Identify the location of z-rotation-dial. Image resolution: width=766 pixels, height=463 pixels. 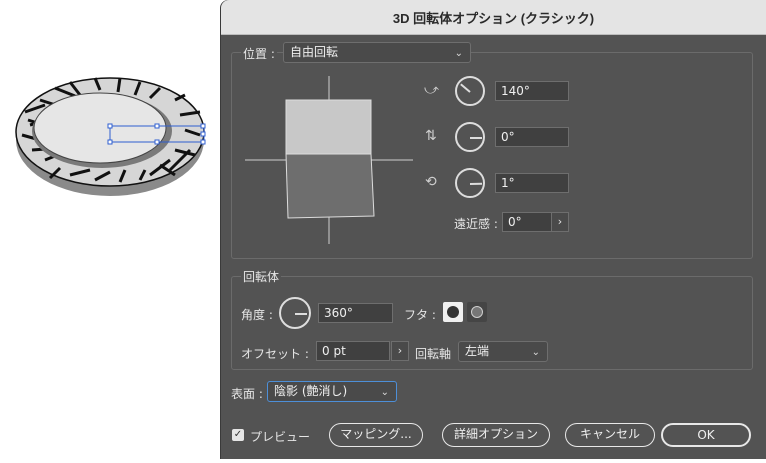
(470, 183).